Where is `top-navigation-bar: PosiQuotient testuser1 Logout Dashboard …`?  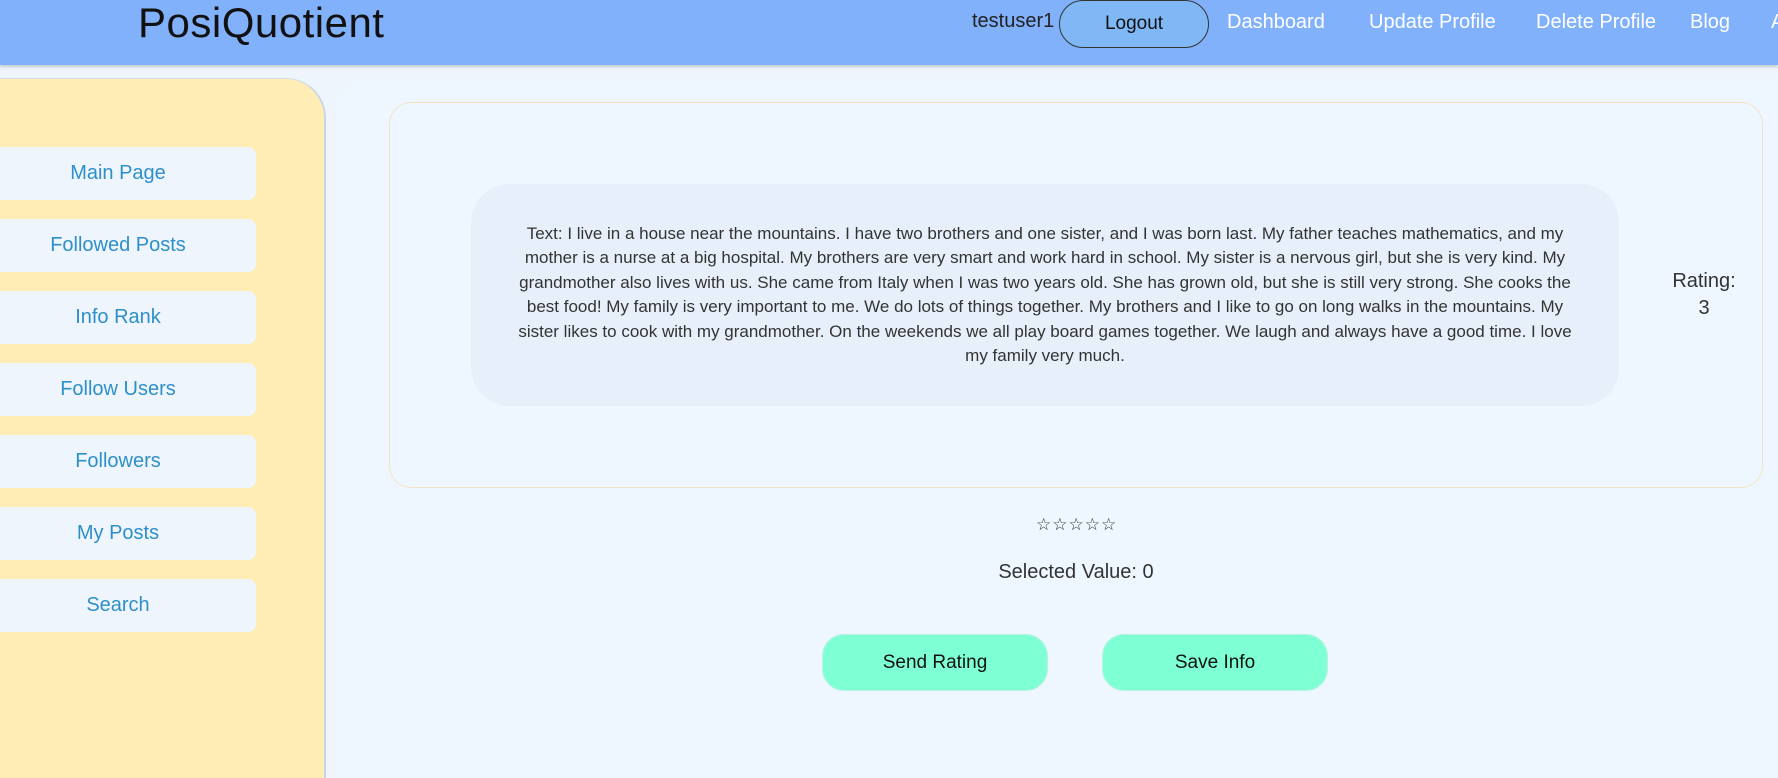
top-navigation-bar: PosiQuotient testuser1 Logout Dashboard … is located at coordinates (889, 32).